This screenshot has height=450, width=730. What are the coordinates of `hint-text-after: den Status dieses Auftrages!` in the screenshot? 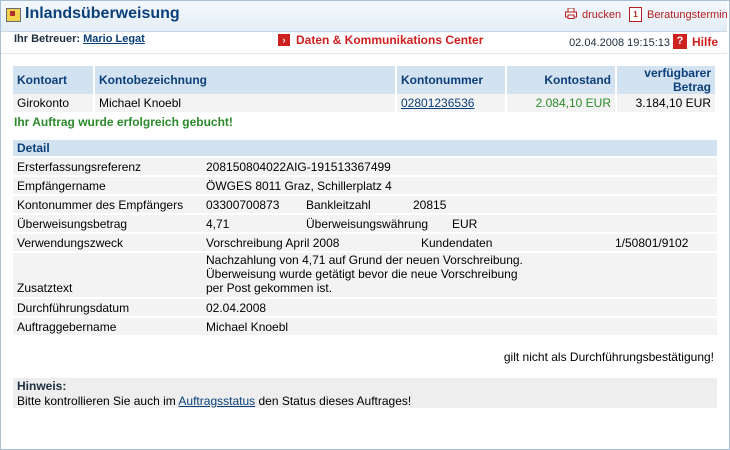 It's located at (333, 401).